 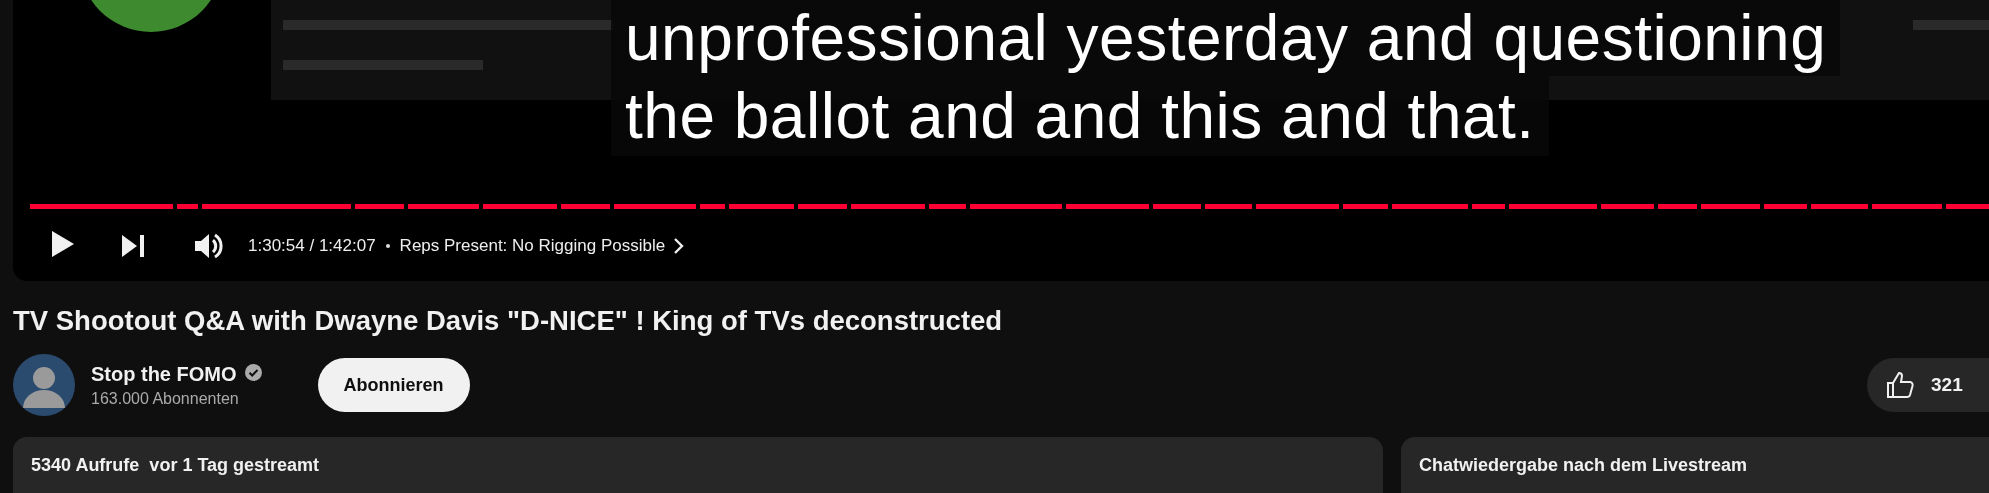 What do you see at coordinates (393, 385) in the screenshot?
I see `subscribe-button: Abonnieren` at bounding box center [393, 385].